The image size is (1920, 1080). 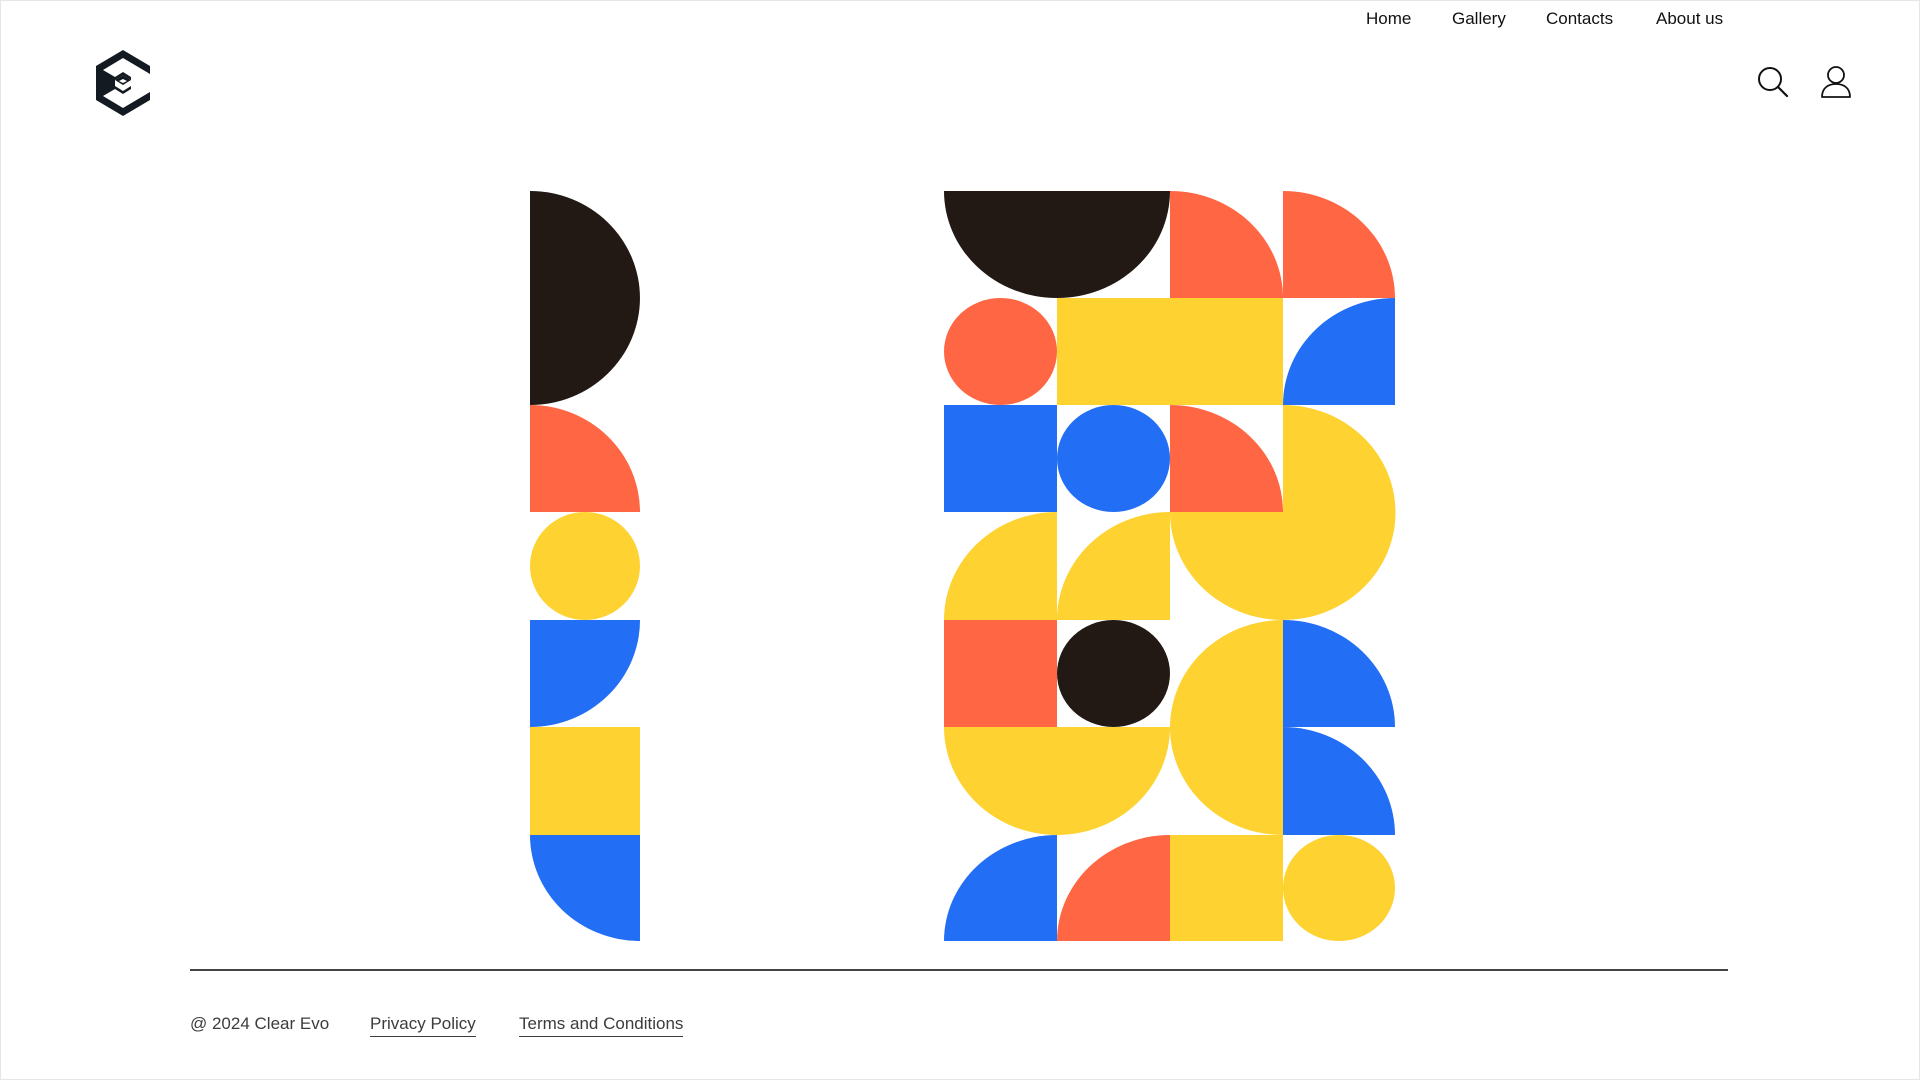 What do you see at coordinates (601, 1025) in the screenshot?
I see `terms-conditions-link: Terms and Conditions` at bounding box center [601, 1025].